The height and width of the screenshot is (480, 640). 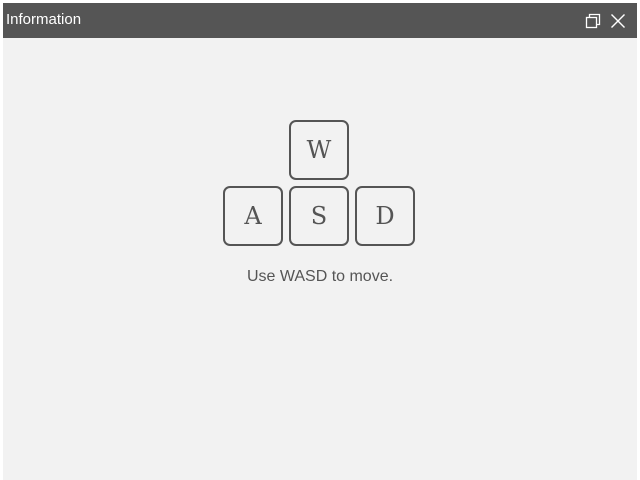 I want to click on key-w: W, so click(x=319, y=150).